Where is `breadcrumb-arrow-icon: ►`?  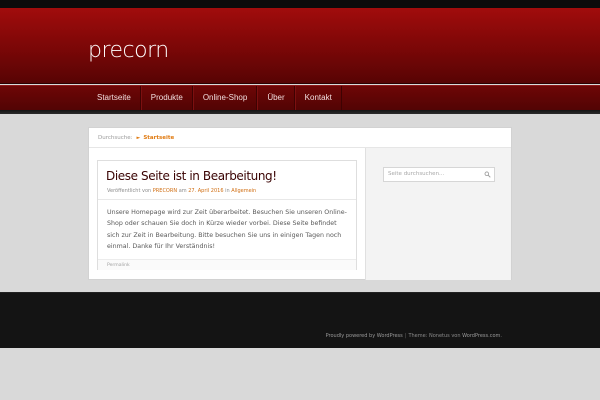
breadcrumb-arrow-icon: ► is located at coordinates (138, 138).